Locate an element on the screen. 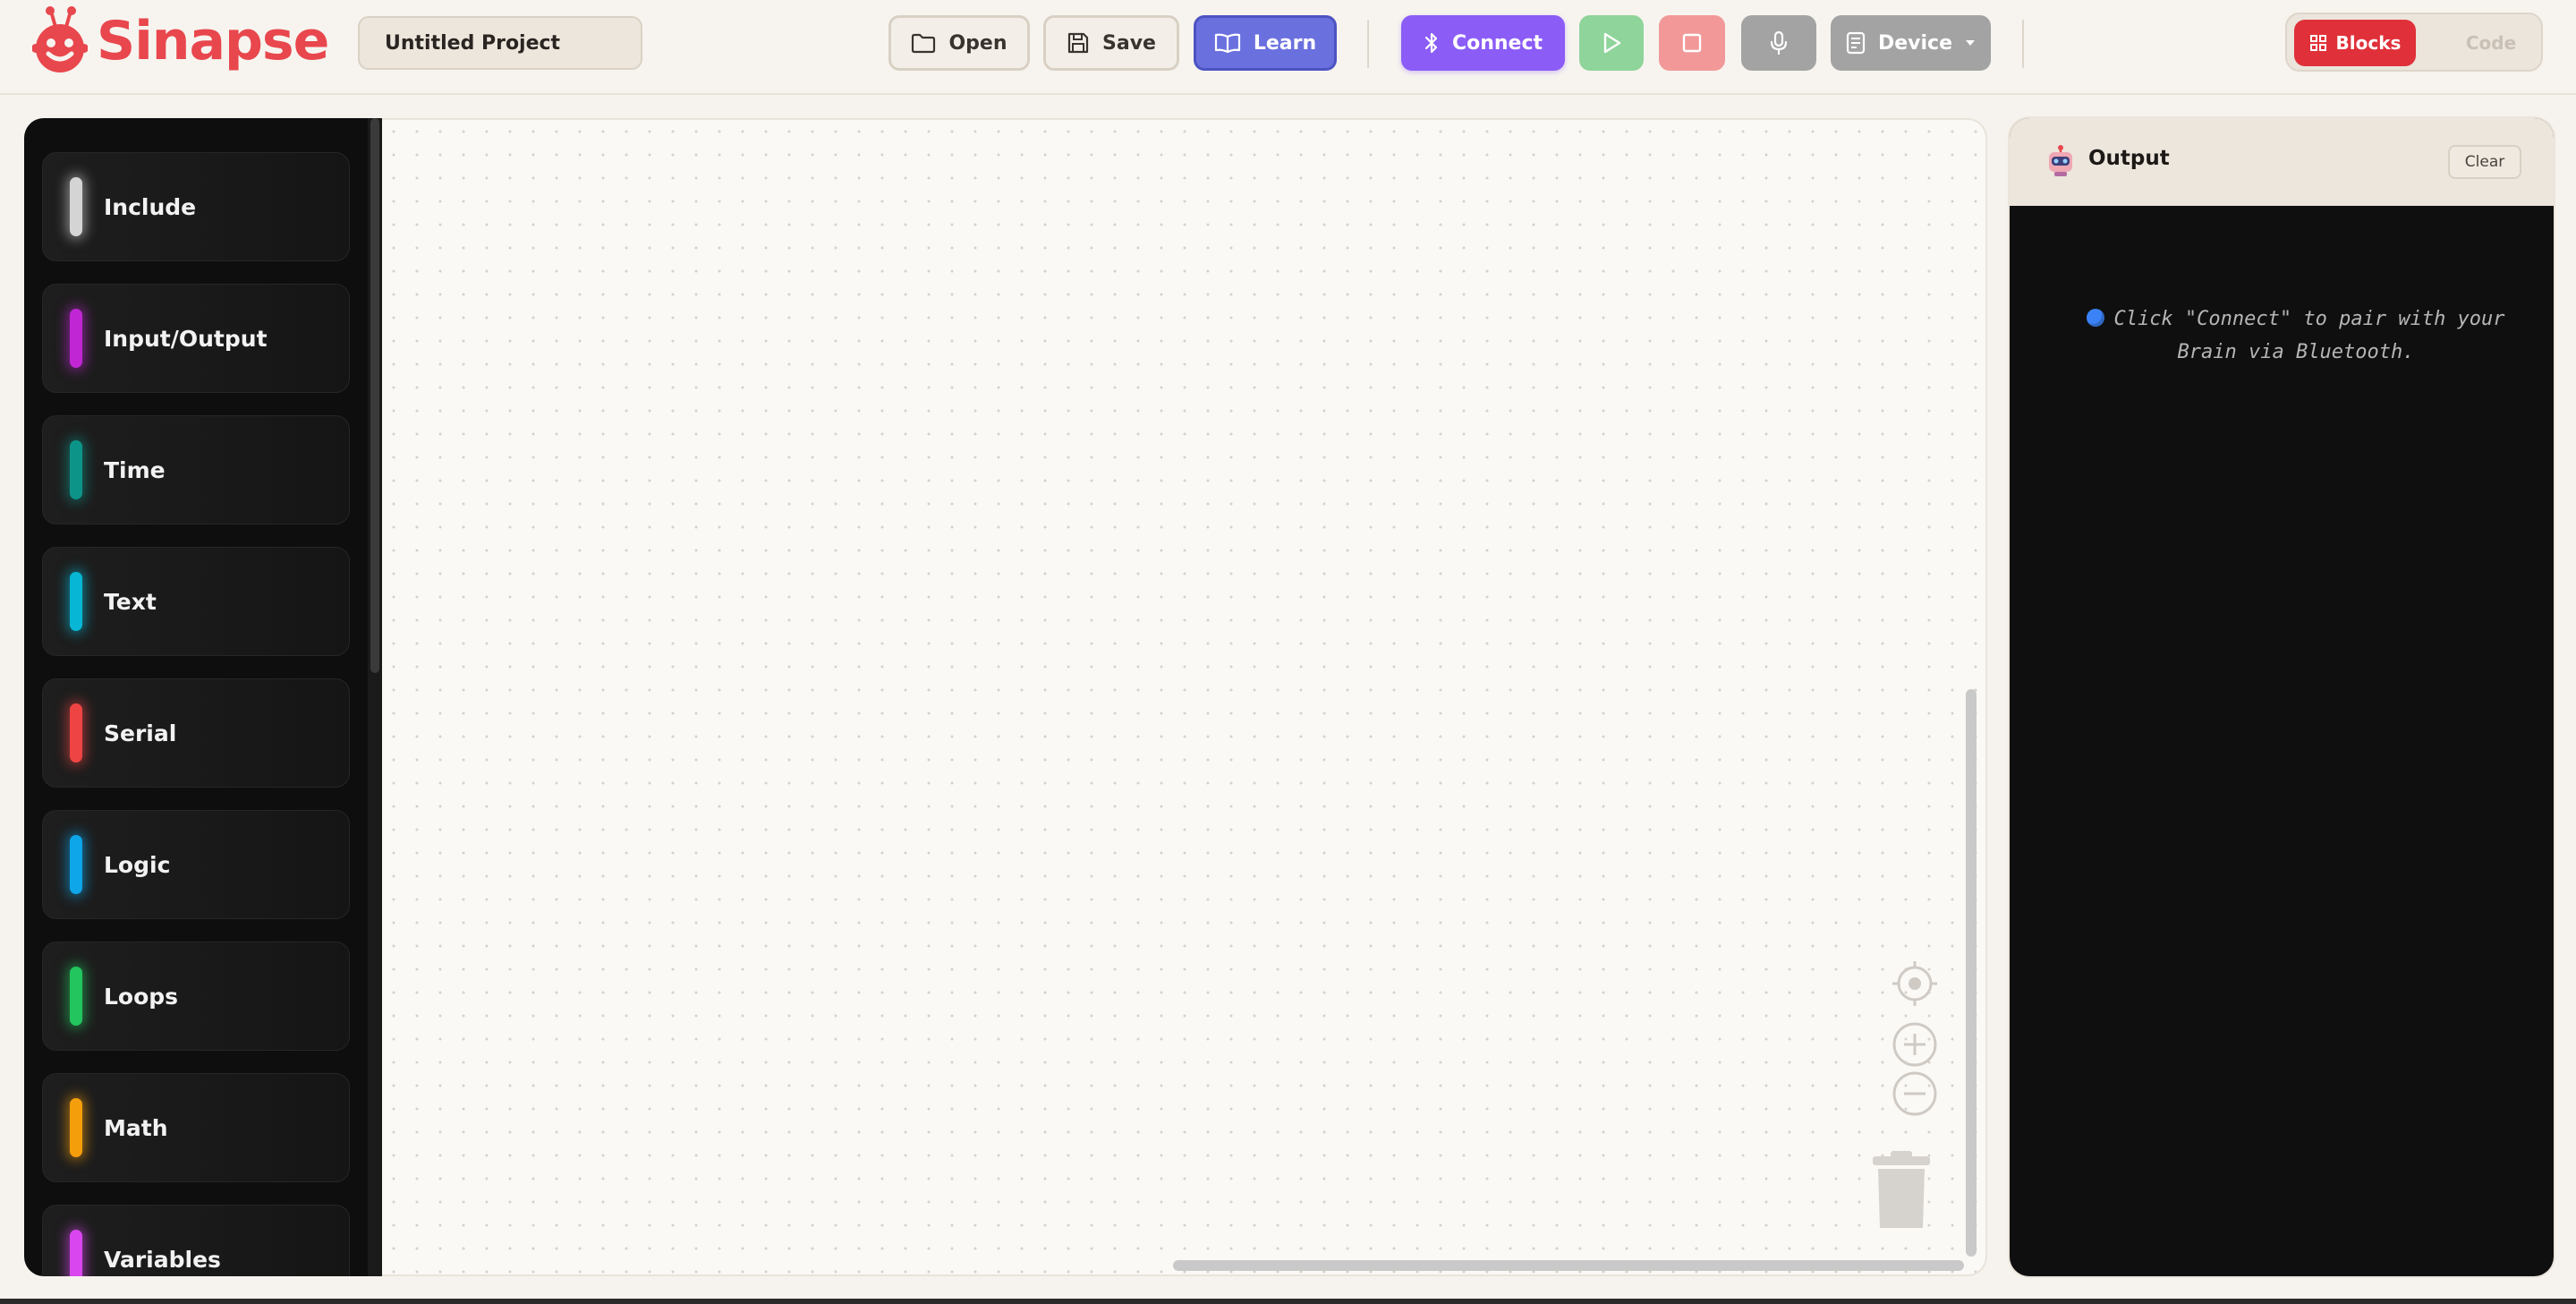  code-mode-button: Code is located at coordinates (2491, 43).